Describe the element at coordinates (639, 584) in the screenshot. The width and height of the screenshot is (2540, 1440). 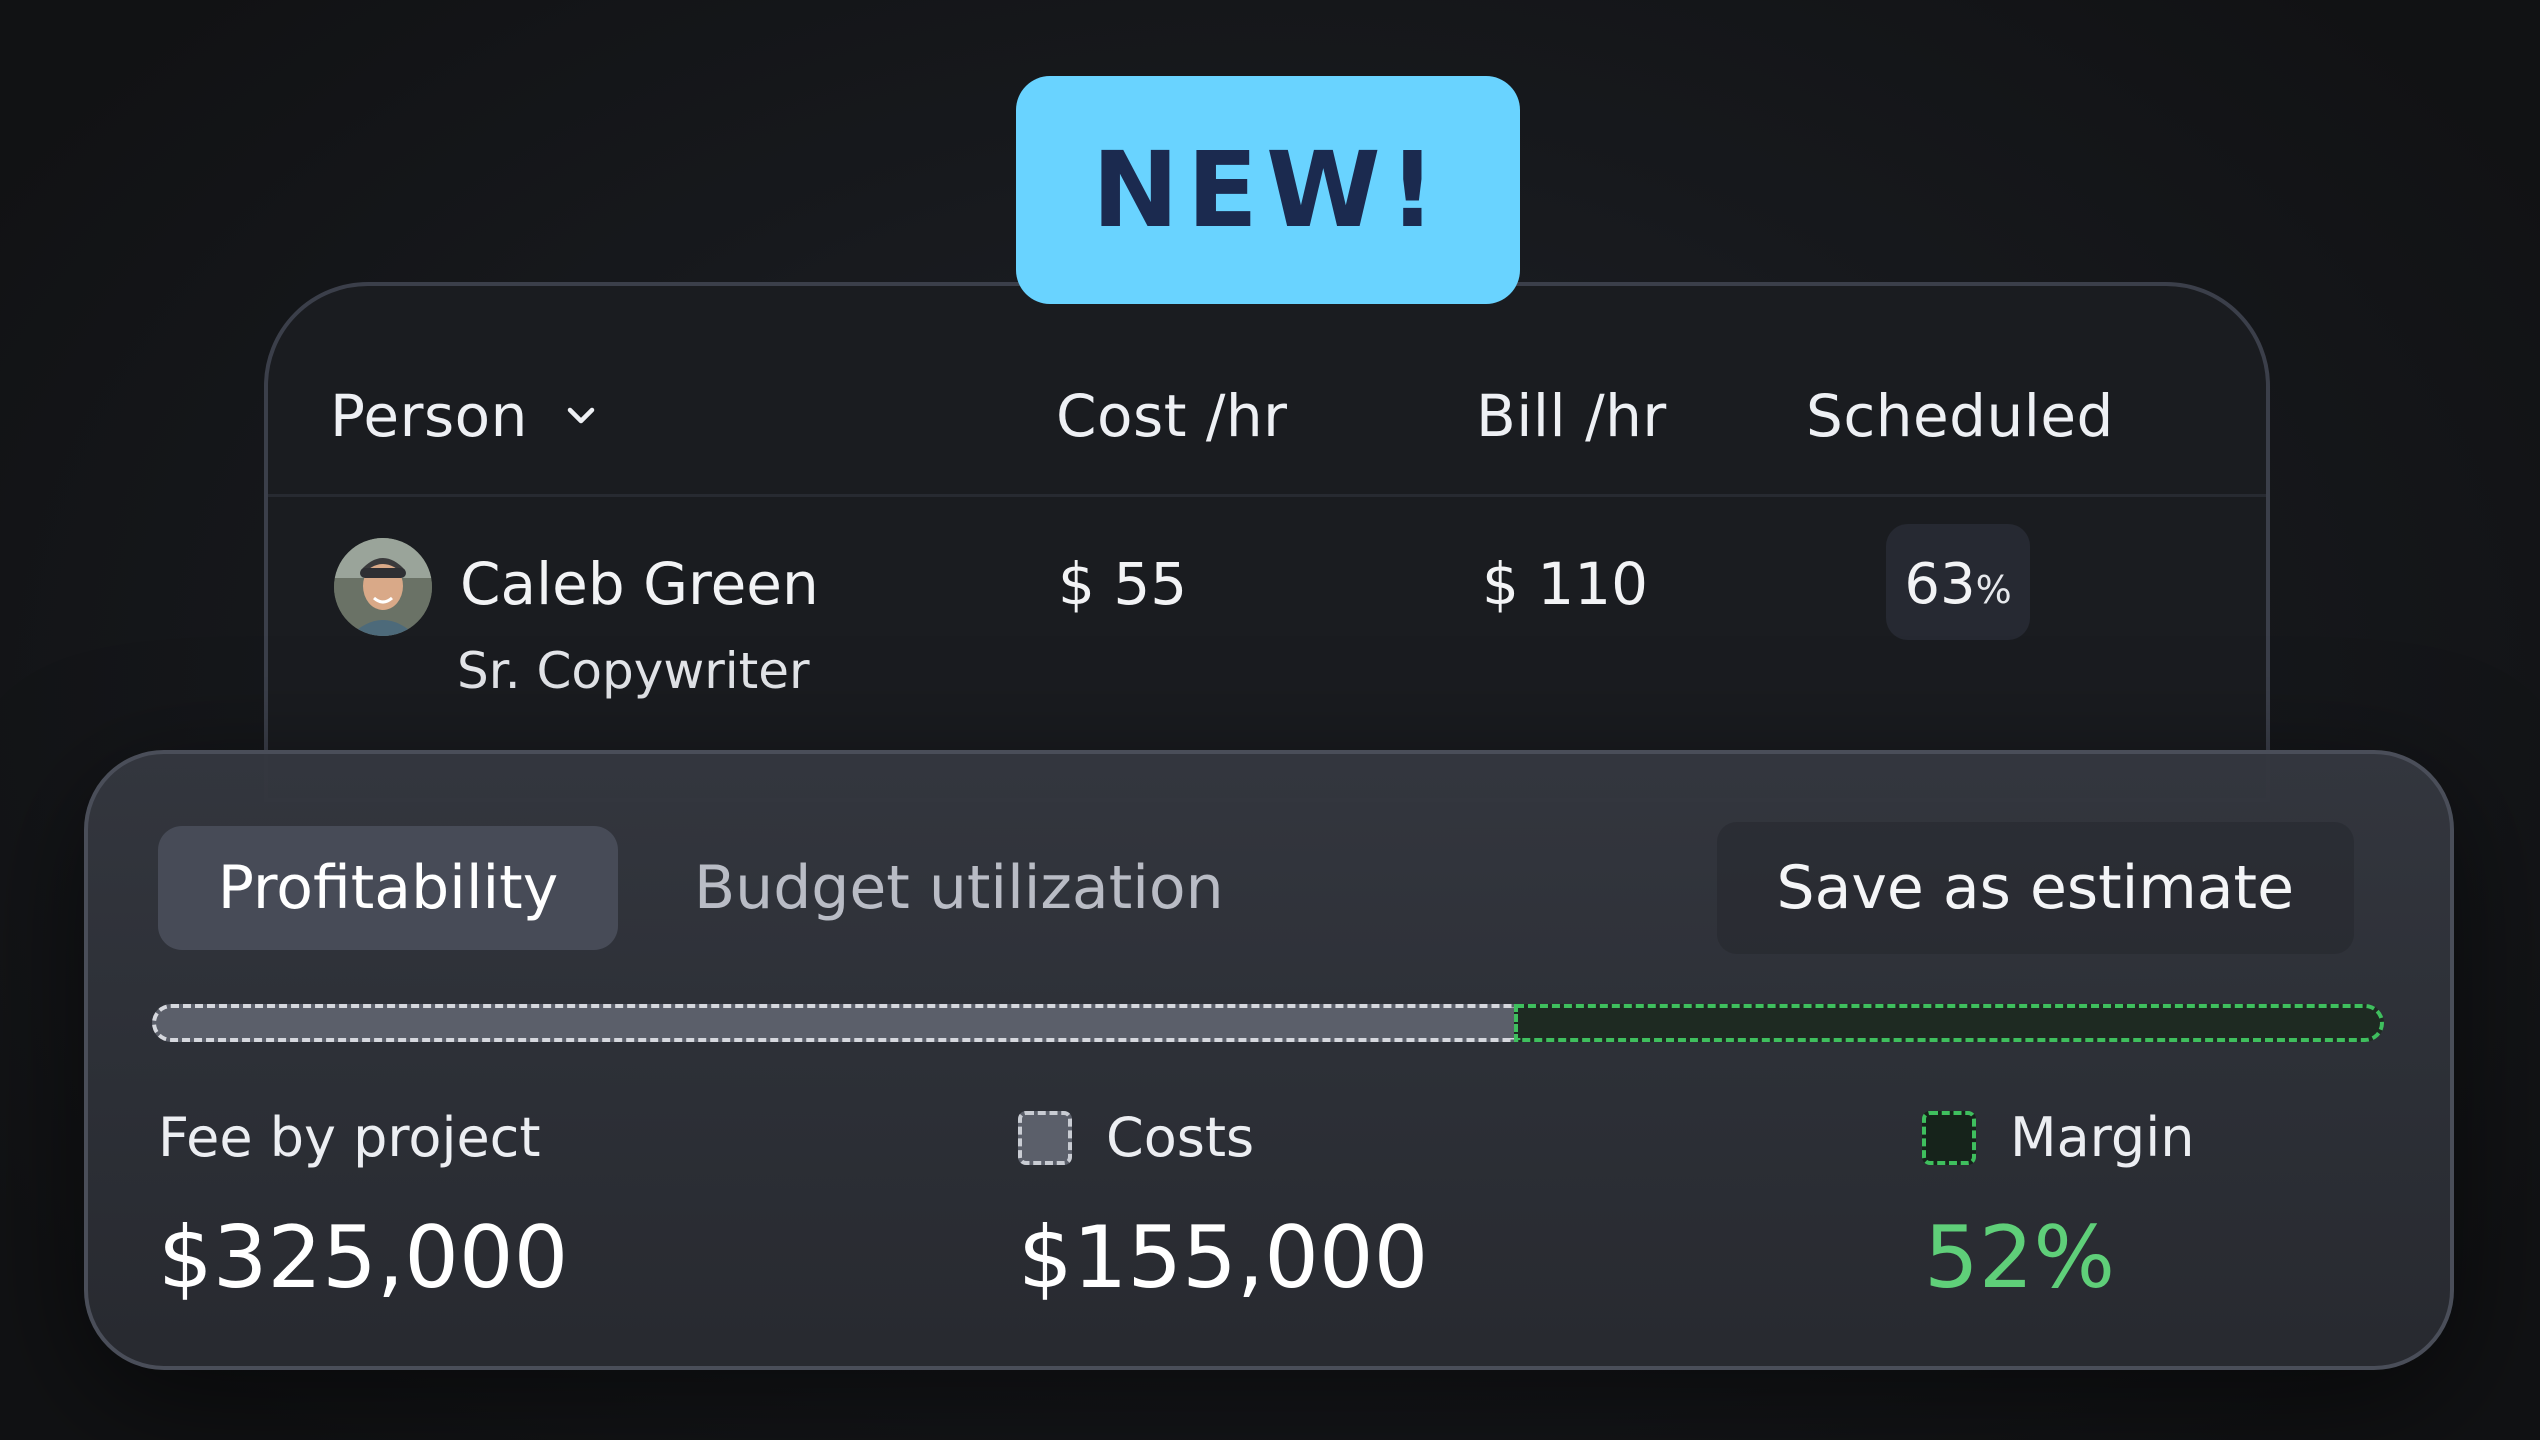
I see `person-name: Caleb Green` at that location.